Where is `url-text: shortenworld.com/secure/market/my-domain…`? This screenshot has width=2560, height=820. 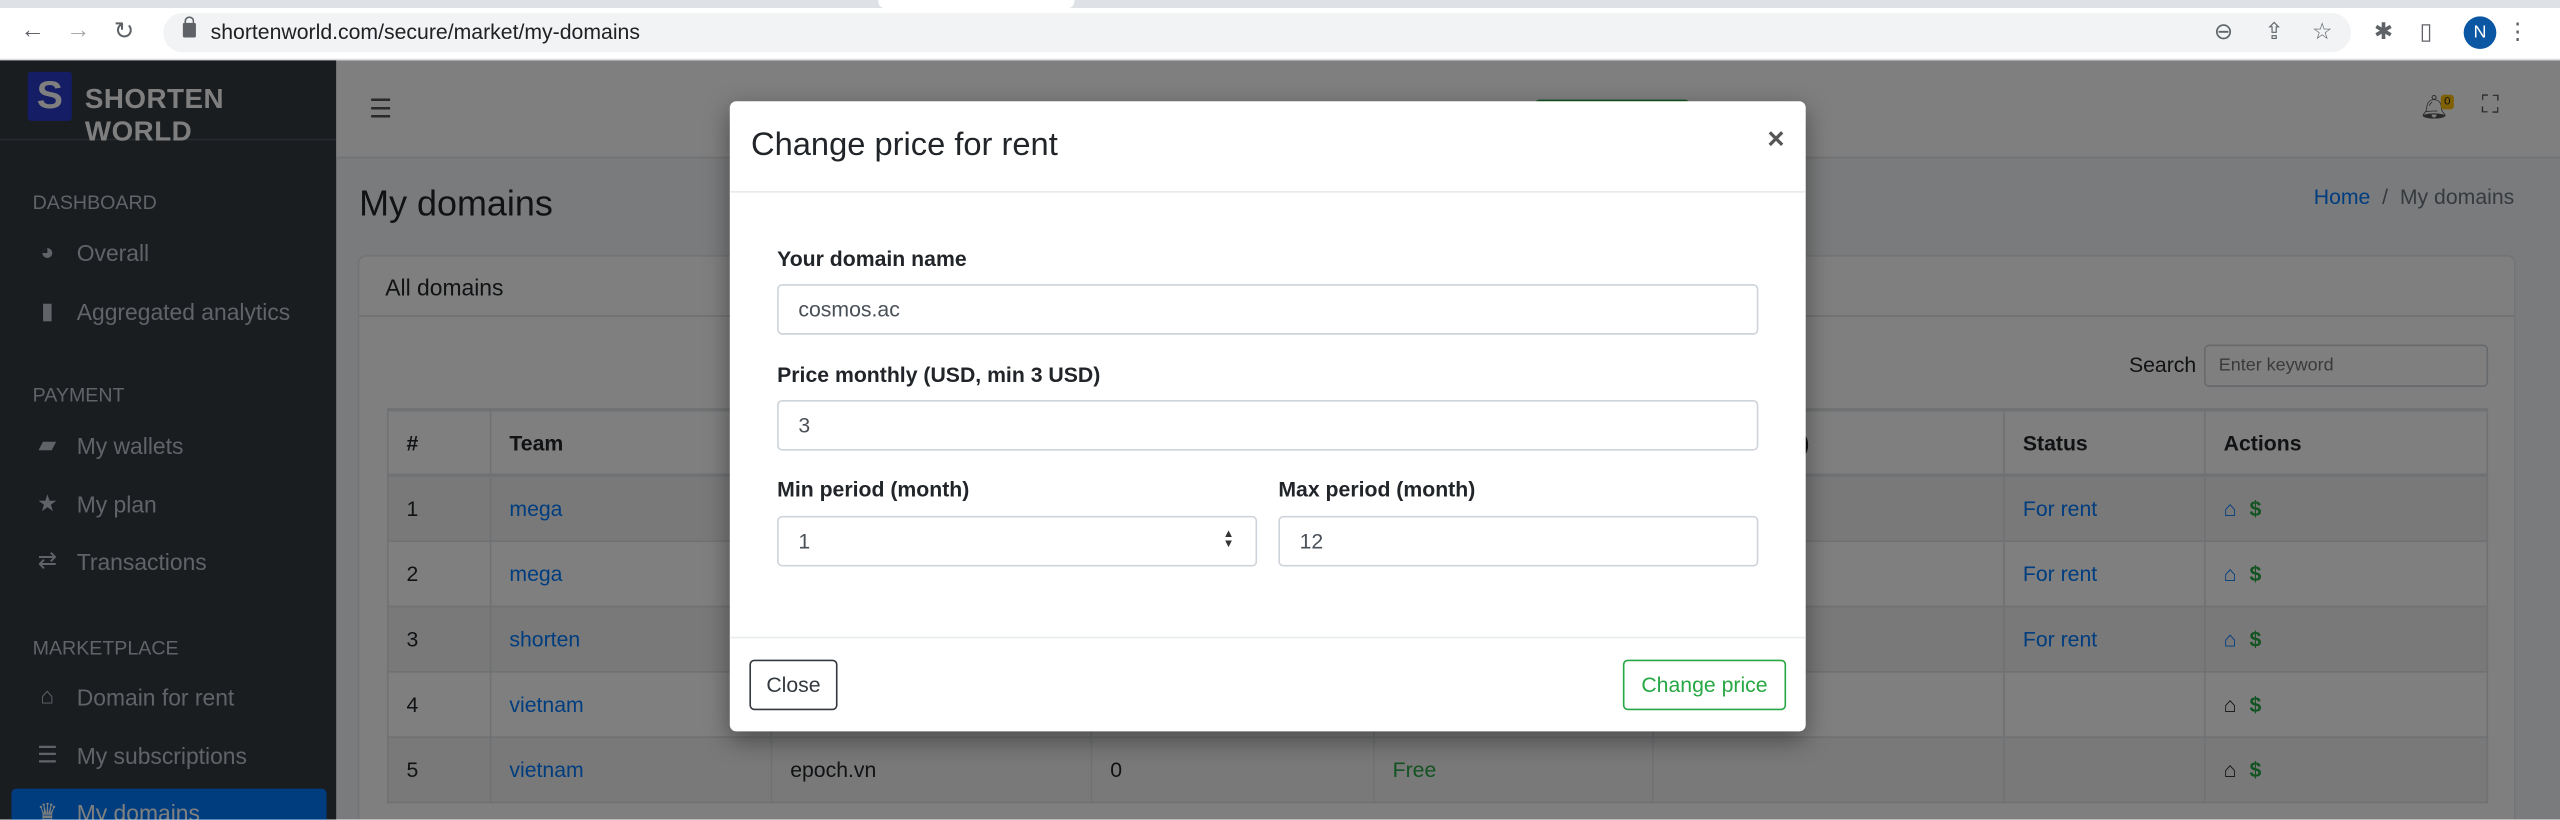 url-text: shortenworld.com/secure/market/my-domain… is located at coordinates (425, 32).